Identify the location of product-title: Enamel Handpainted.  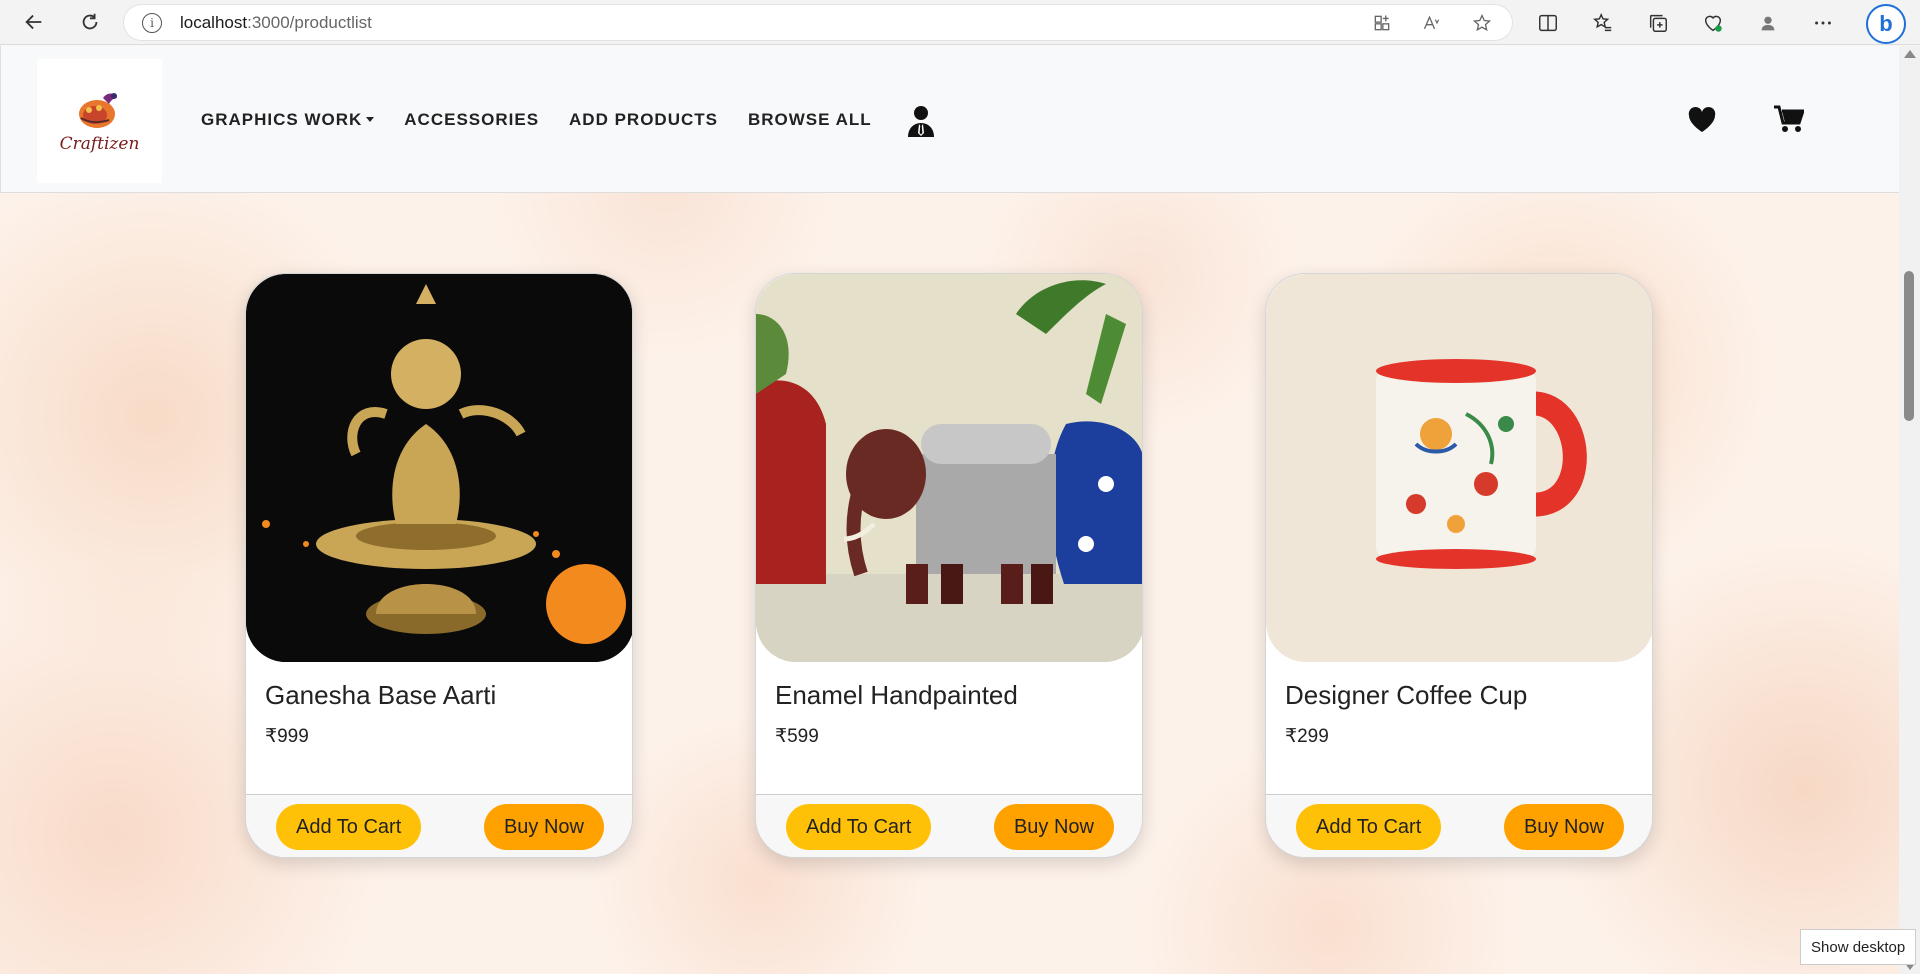
(896, 695).